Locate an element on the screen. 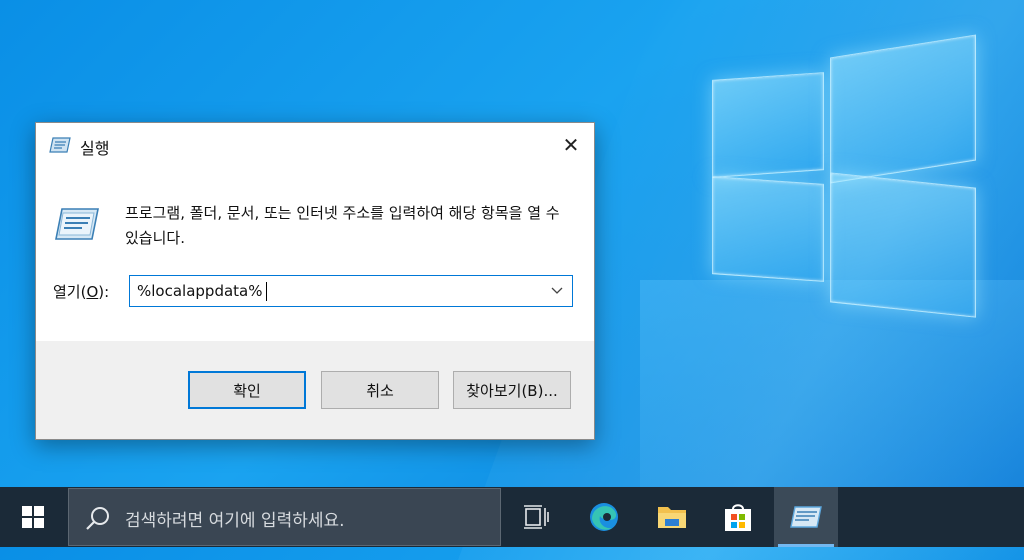 The image size is (1024, 560). edge-icon is located at coordinates (604, 517).